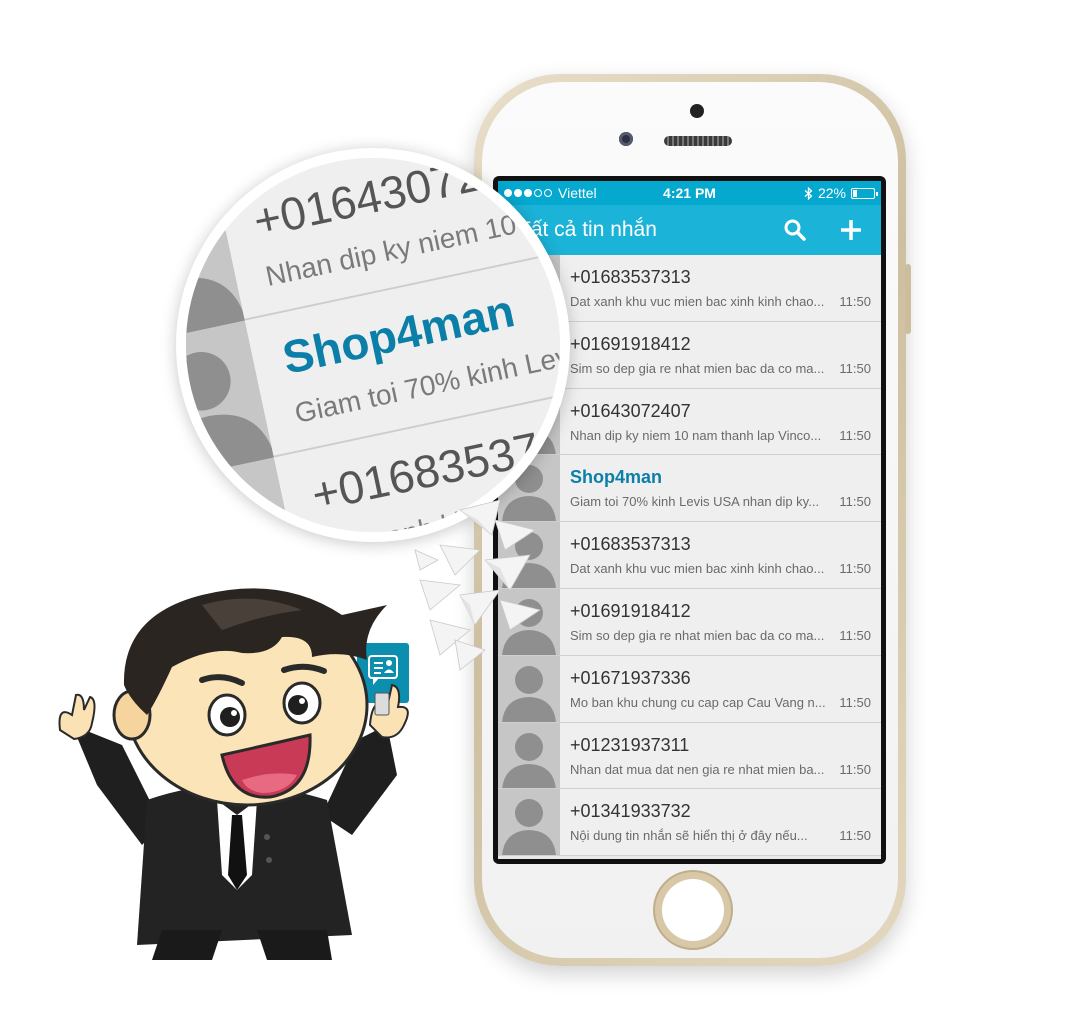 The width and height of the screenshot is (1080, 1023). What do you see at coordinates (831, 193) in the screenshot?
I see `battery-percent: 22%` at bounding box center [831, 193].